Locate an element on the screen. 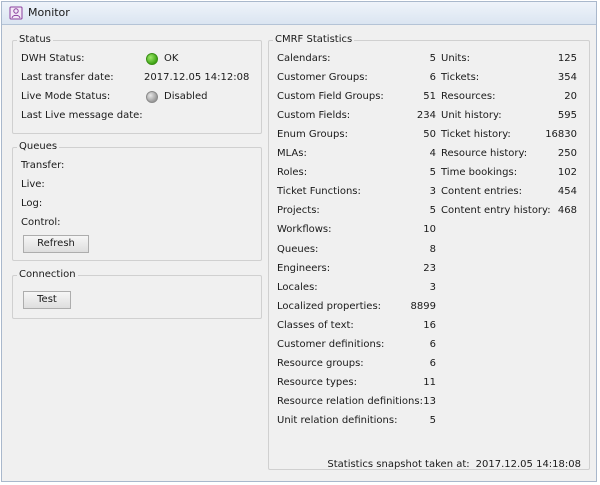 The height and width of the screenshot is (485, 600). stat-value: 3 is located at coordinates (432, 192).